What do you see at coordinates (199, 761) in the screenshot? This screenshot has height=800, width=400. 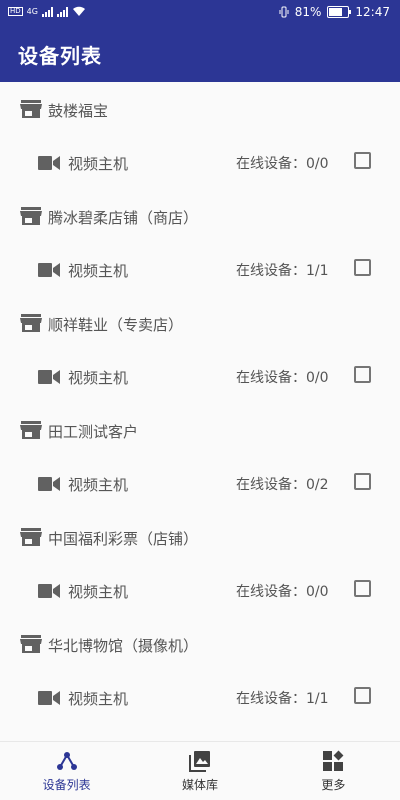 I see `media-library-icon` at bounding box center [199, 761].